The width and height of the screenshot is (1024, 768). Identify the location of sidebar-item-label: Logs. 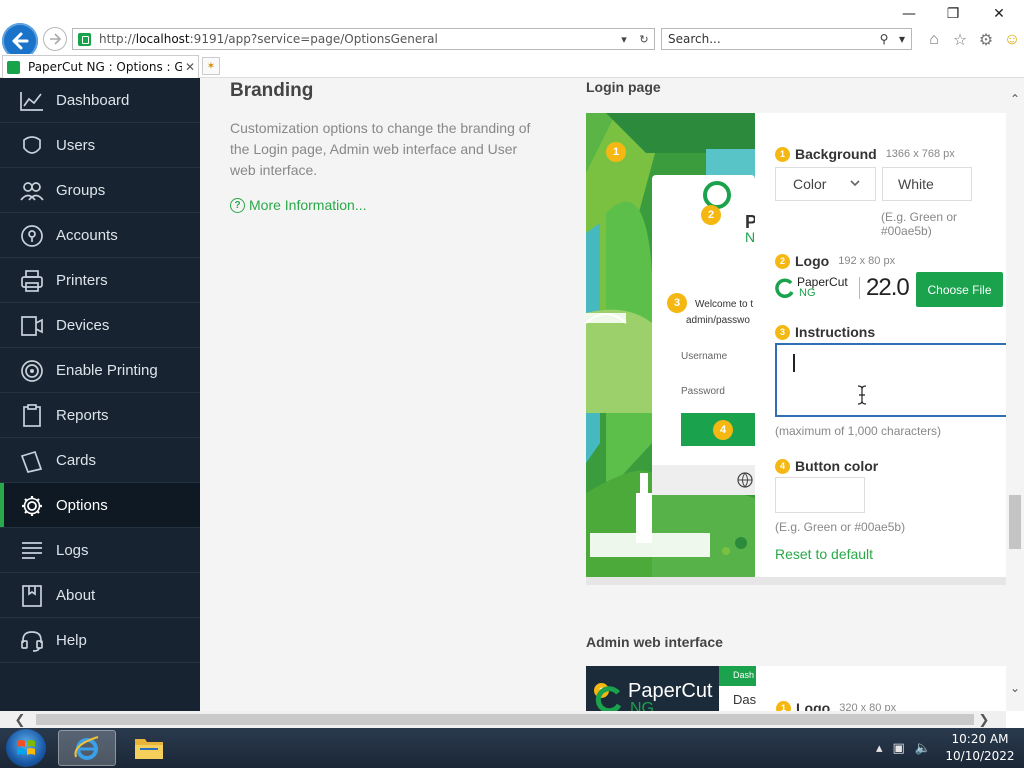
(72, 550).